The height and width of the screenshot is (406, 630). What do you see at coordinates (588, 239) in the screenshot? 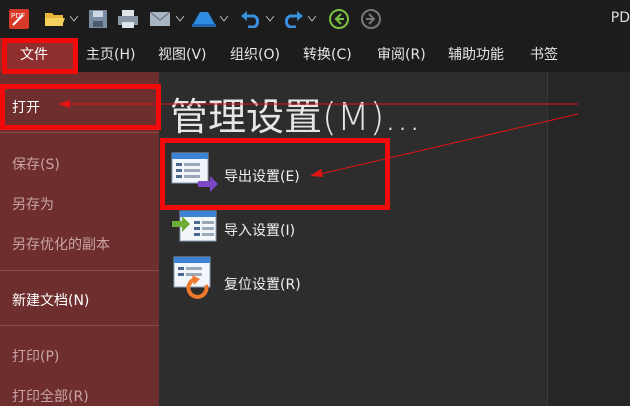
I see `right-pane` at bounding box center [588, 239].